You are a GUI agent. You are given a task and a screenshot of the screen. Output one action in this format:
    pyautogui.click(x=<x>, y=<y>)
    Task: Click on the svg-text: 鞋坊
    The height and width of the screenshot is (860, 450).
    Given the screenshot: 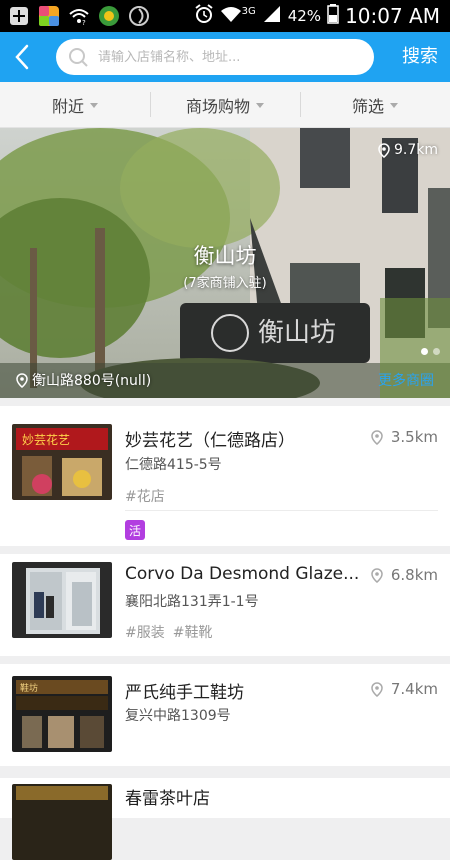 What is the action you would take?
    pyautogui.click(x=29, y=688)
    